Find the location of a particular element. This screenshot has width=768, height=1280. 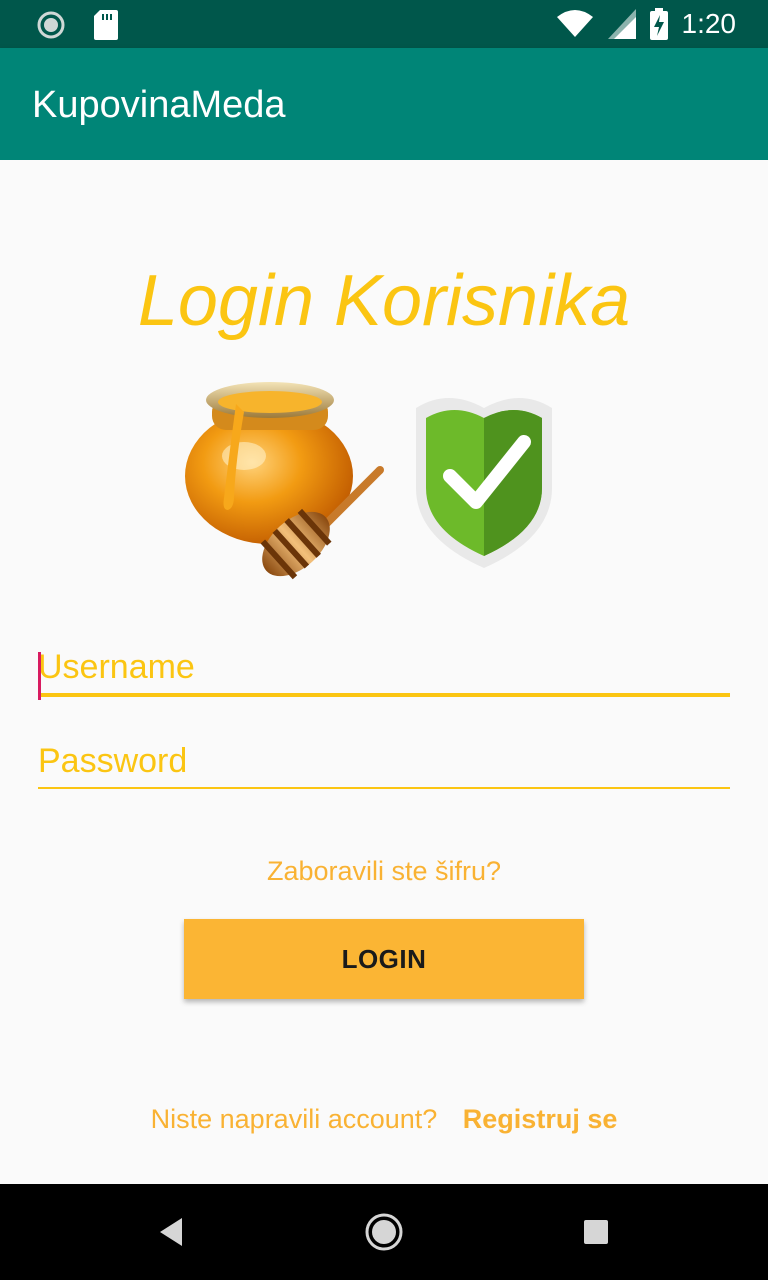

cell-signal-icon is located at coordinates (621, 24).